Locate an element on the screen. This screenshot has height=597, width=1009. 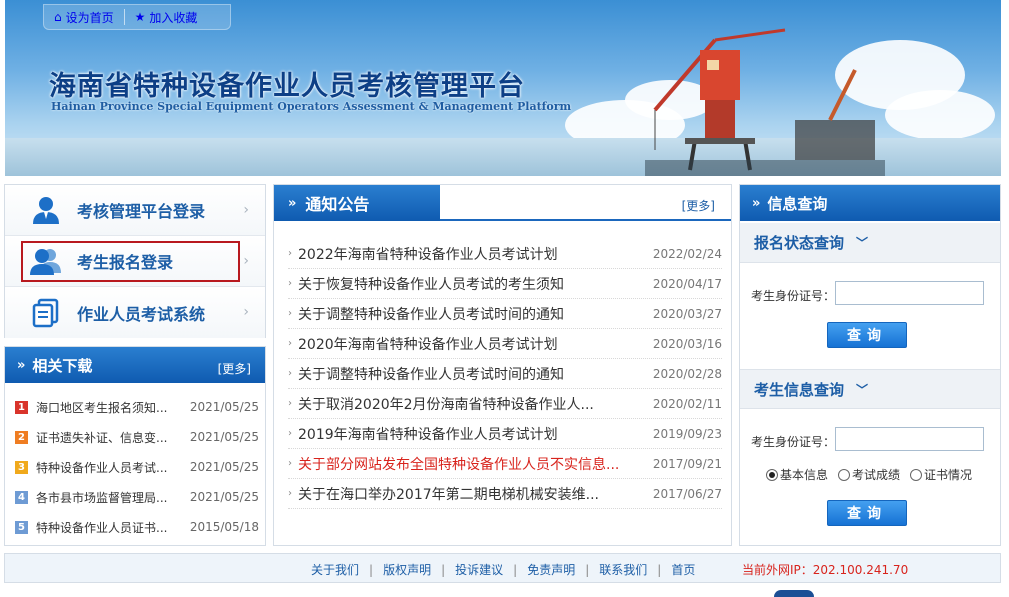
footer-link-about: 关于我们 is located at coordinates (335, 569).